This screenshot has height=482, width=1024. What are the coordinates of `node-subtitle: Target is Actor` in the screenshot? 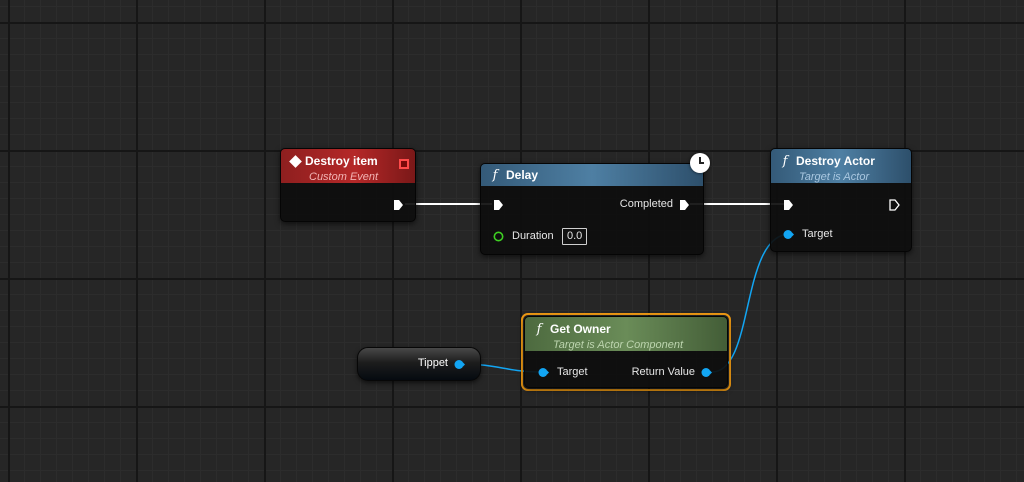 It's located at (834, 177).